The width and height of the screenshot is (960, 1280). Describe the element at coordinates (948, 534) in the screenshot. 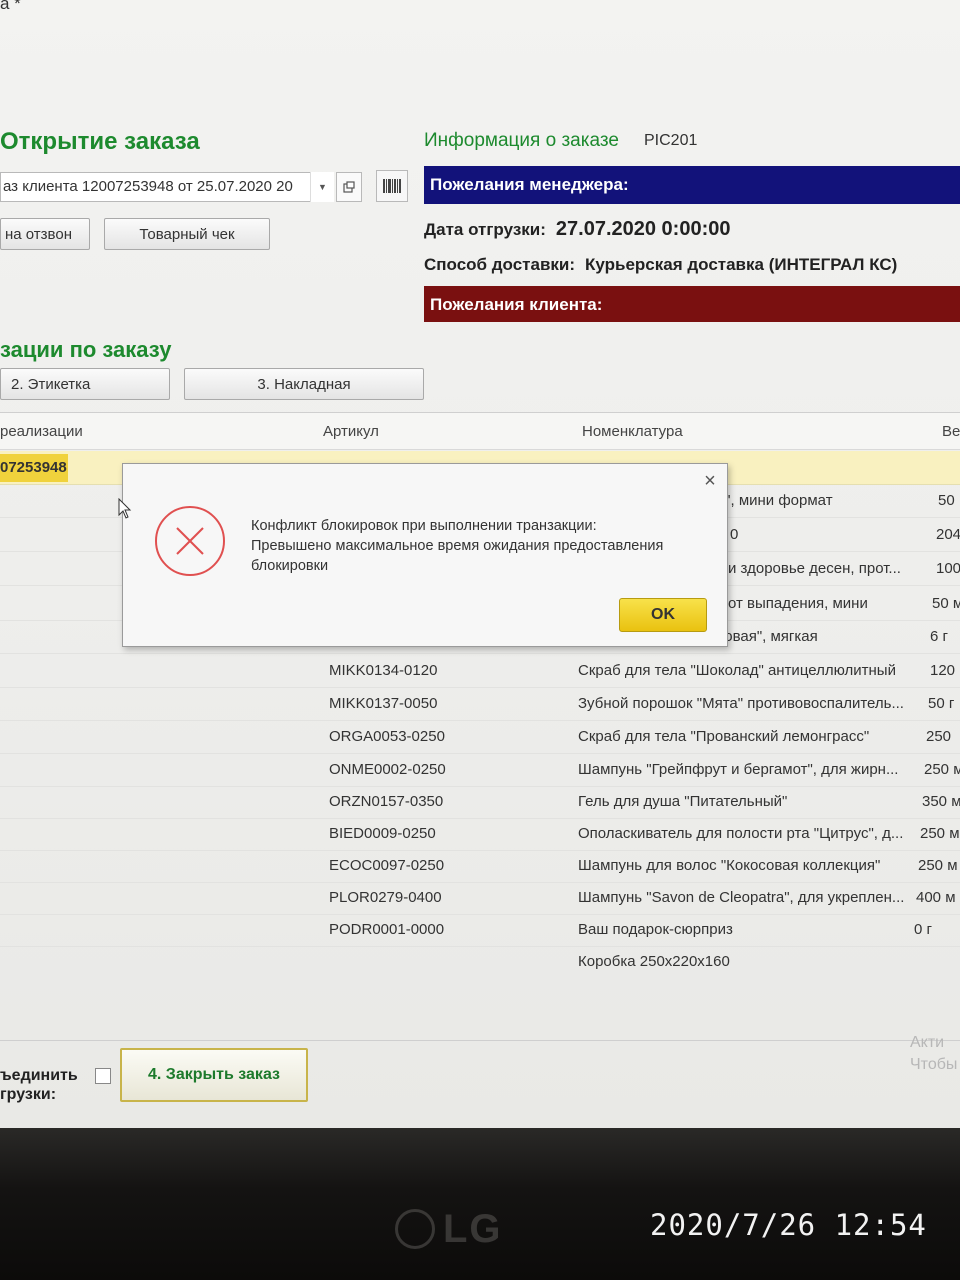

I see `row-weight: 204` at that location.